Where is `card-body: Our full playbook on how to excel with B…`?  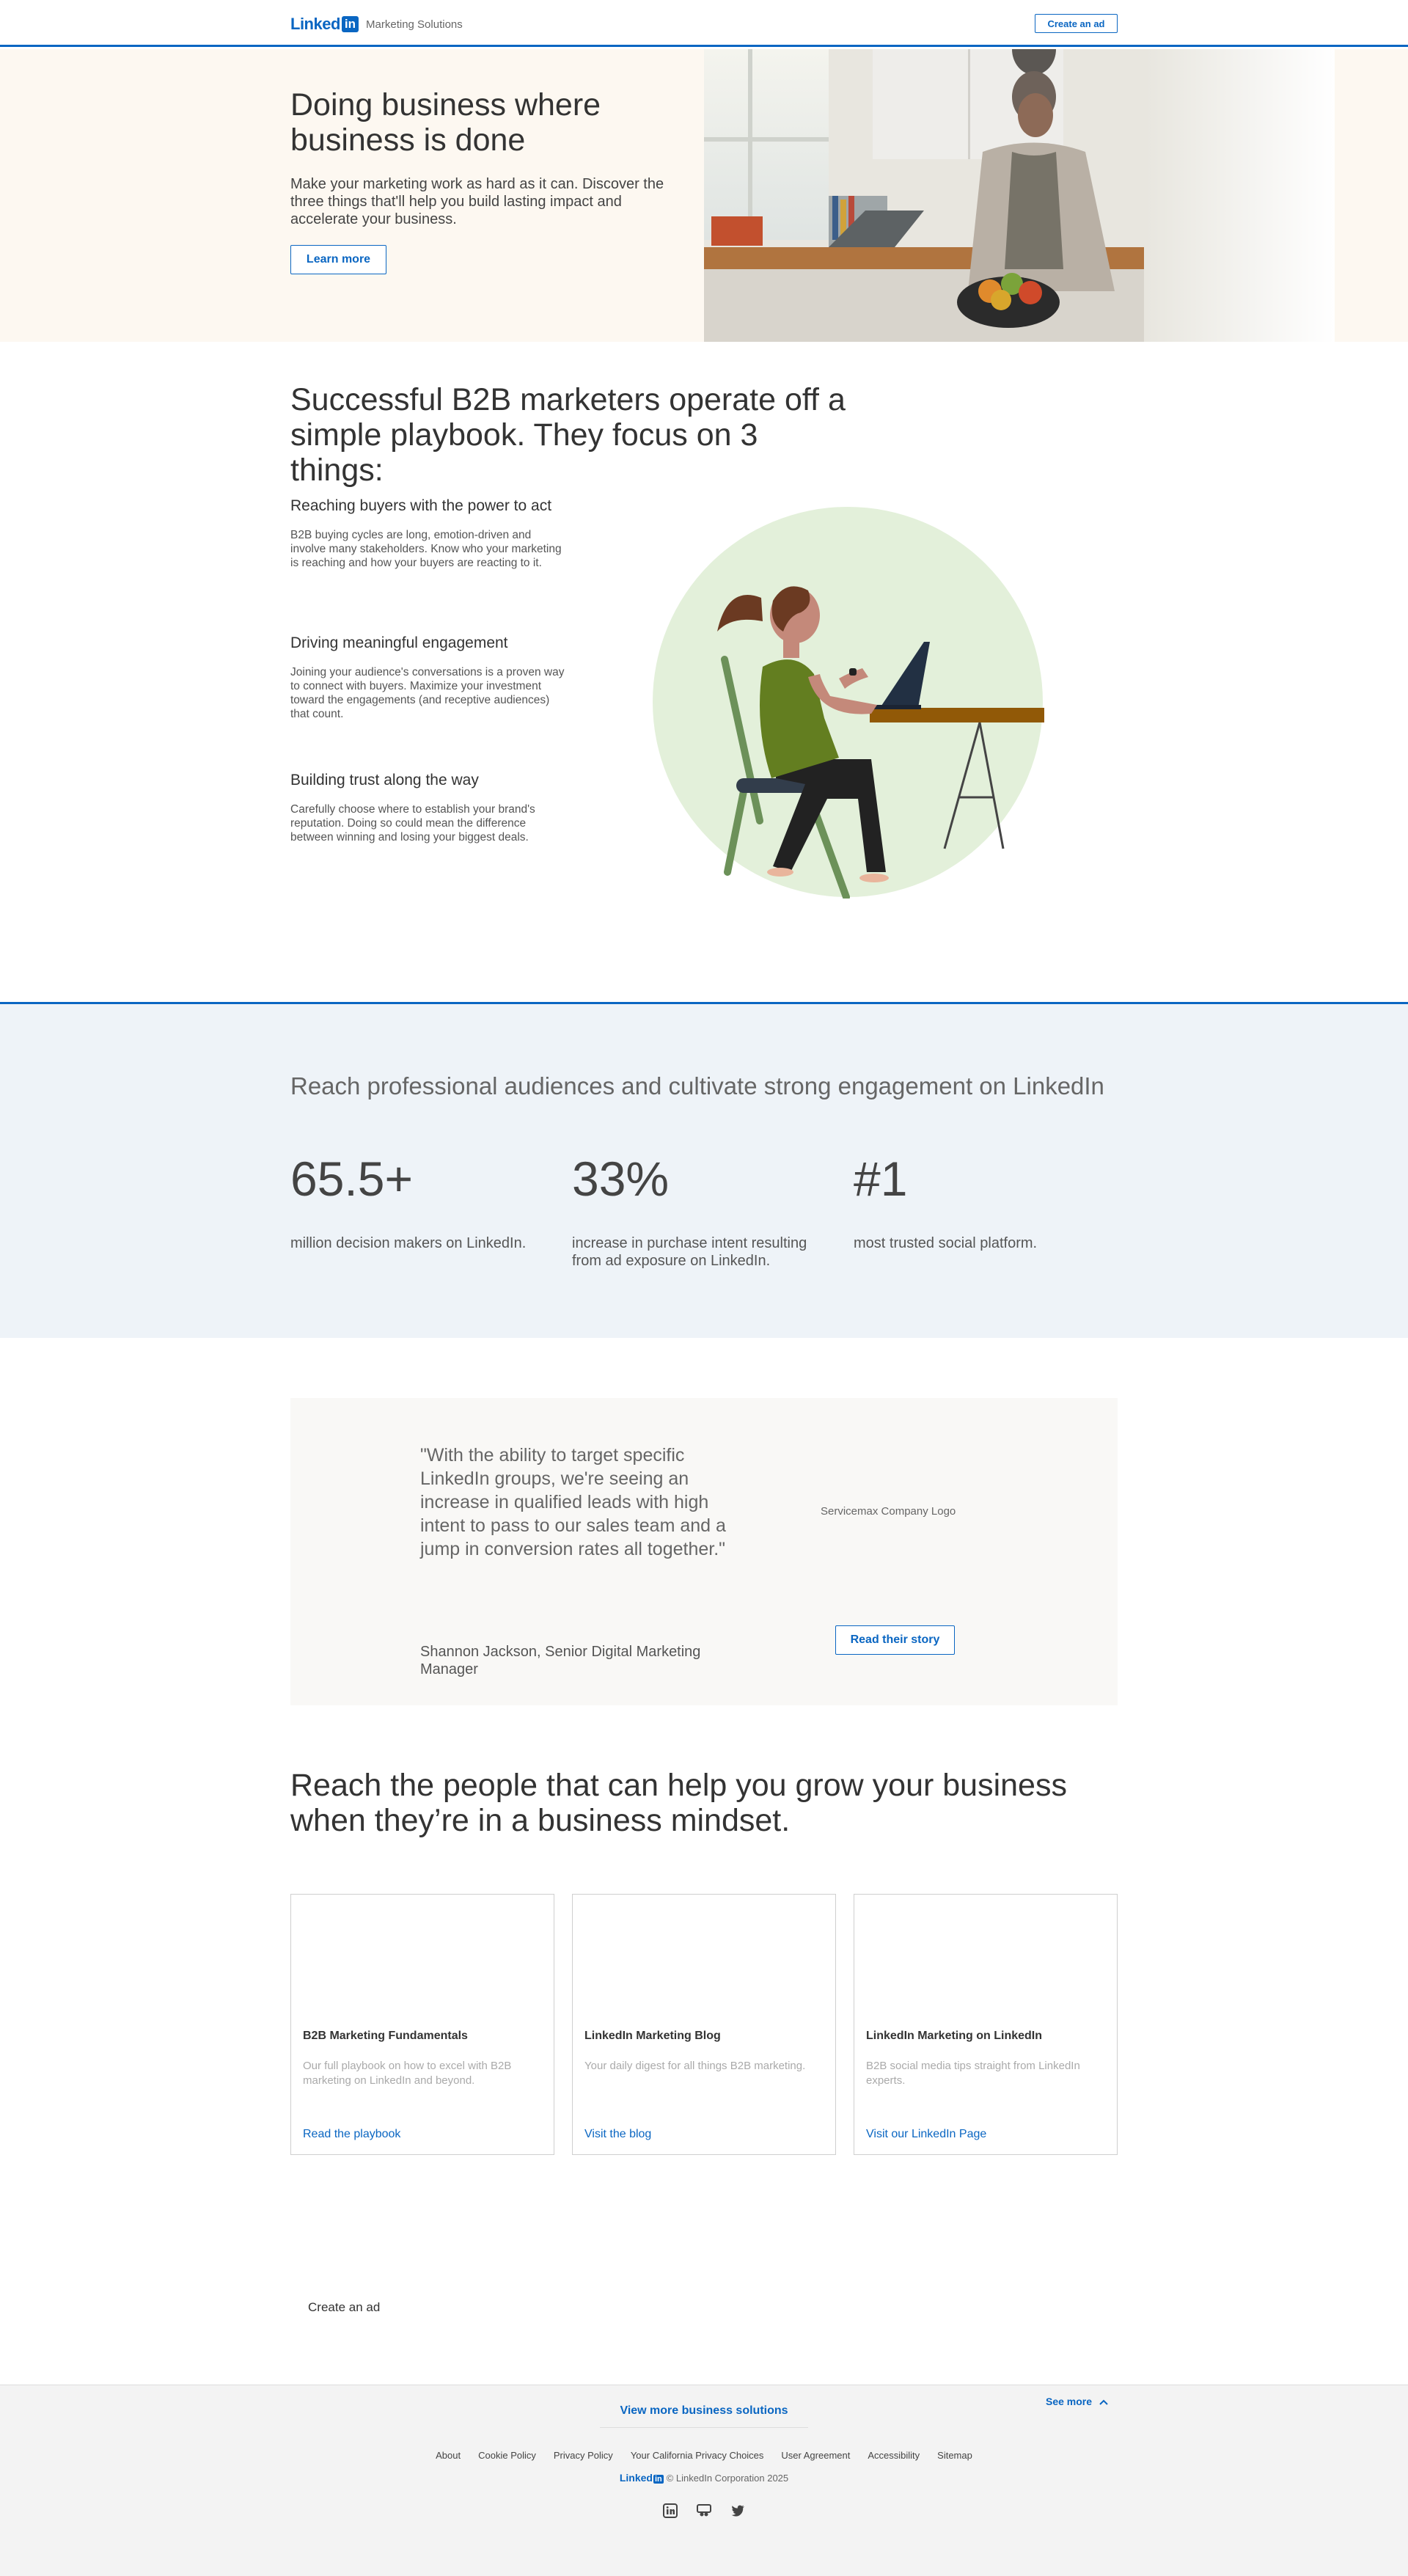 card-body: Our full playbook on how to excel with B… is located at coordinates (407, 2073).